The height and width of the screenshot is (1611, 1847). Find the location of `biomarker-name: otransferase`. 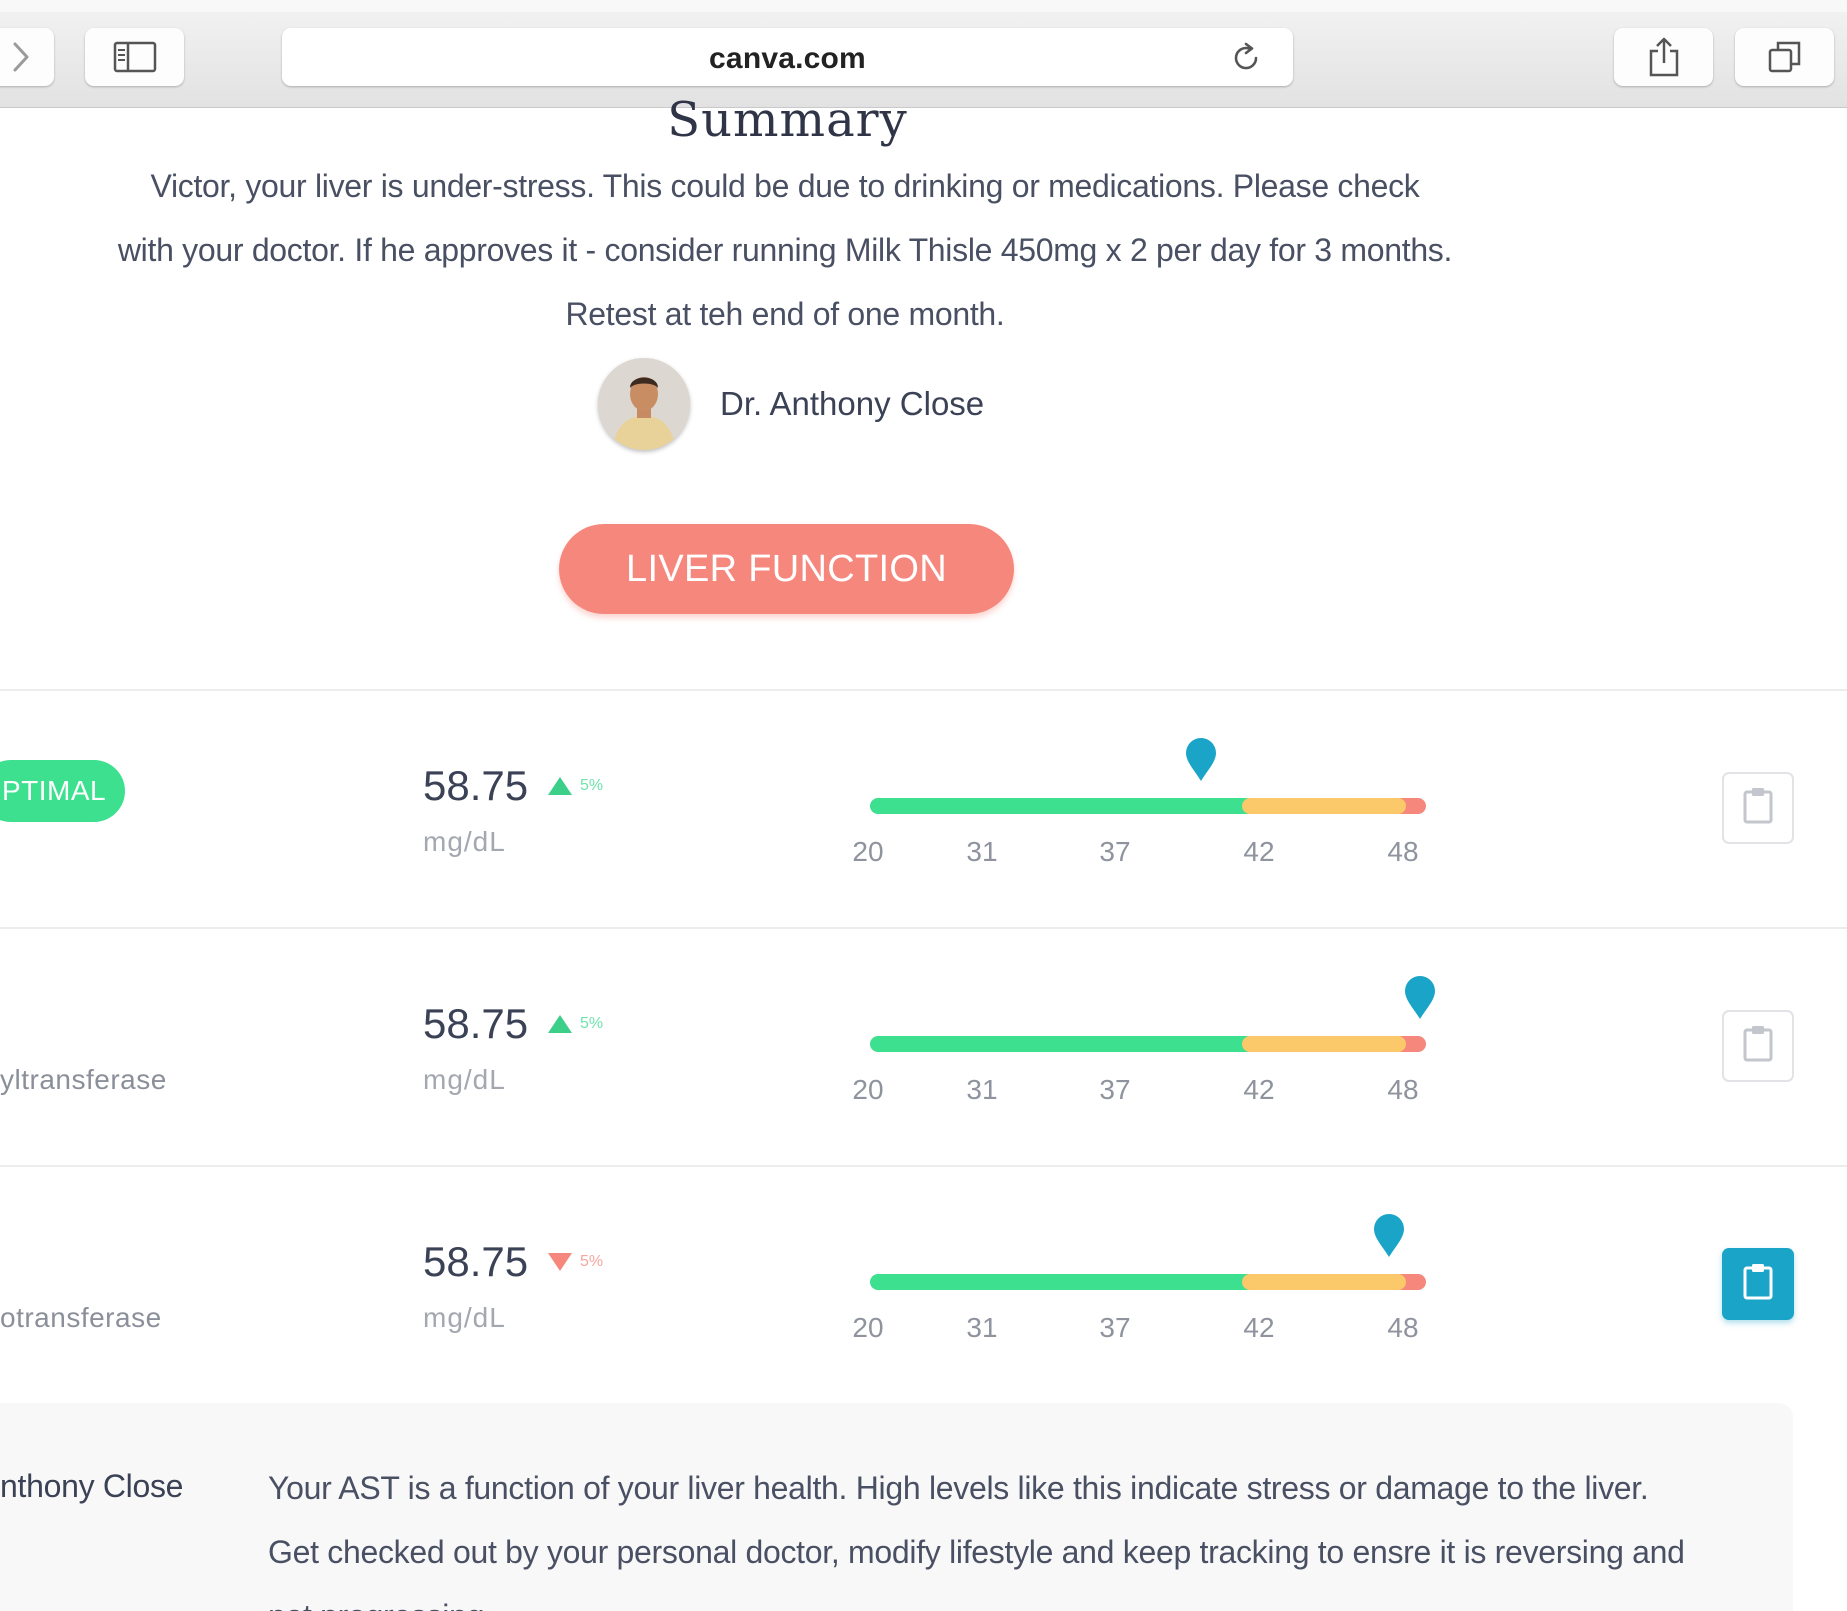

biomarker-name: otransferase is located at coordinates (81, 1317).